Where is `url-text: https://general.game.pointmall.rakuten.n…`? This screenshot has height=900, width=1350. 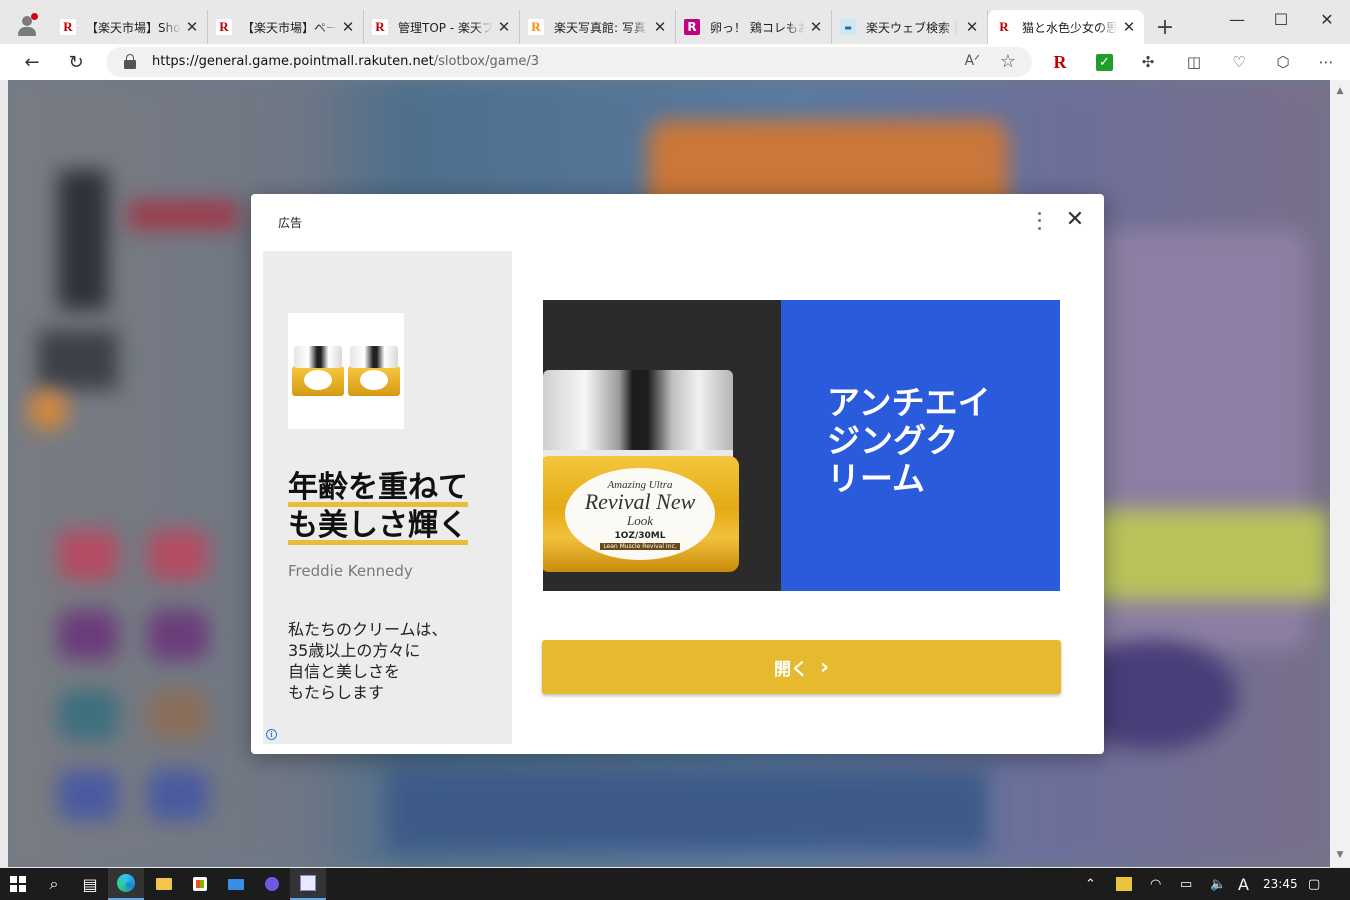
url-text: https://general.game.pointmall.rakuten.n… is located at coordinates (345, 61).